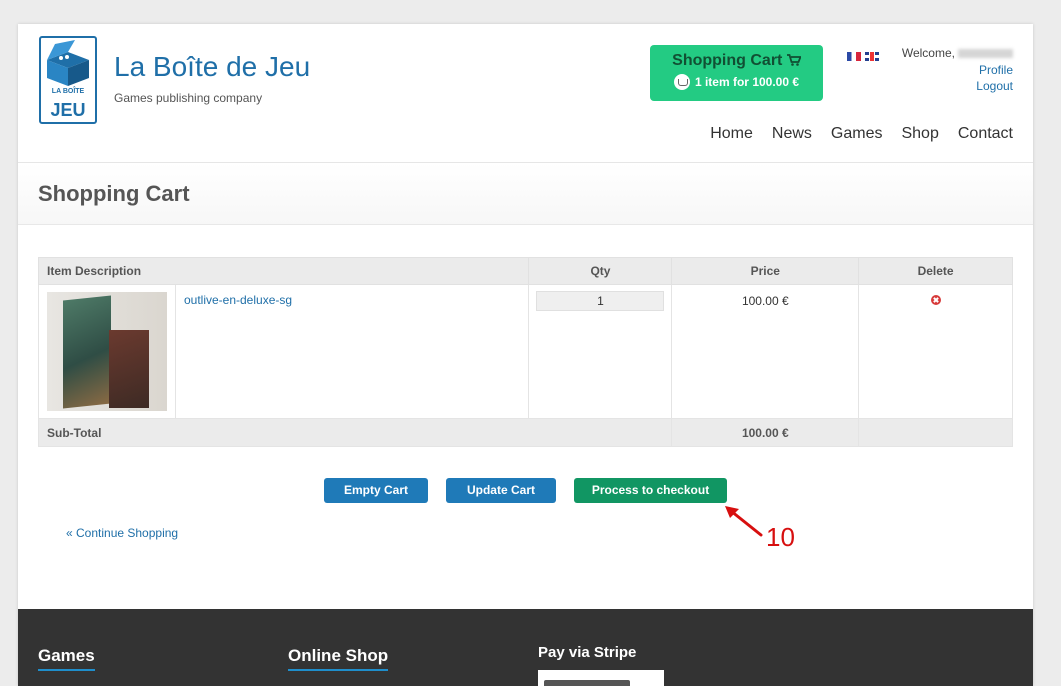 The image size is (1061, 686). Describe the element at coordinates (600, 301) in the screenshot. I see `qty-input: 1` at that location.